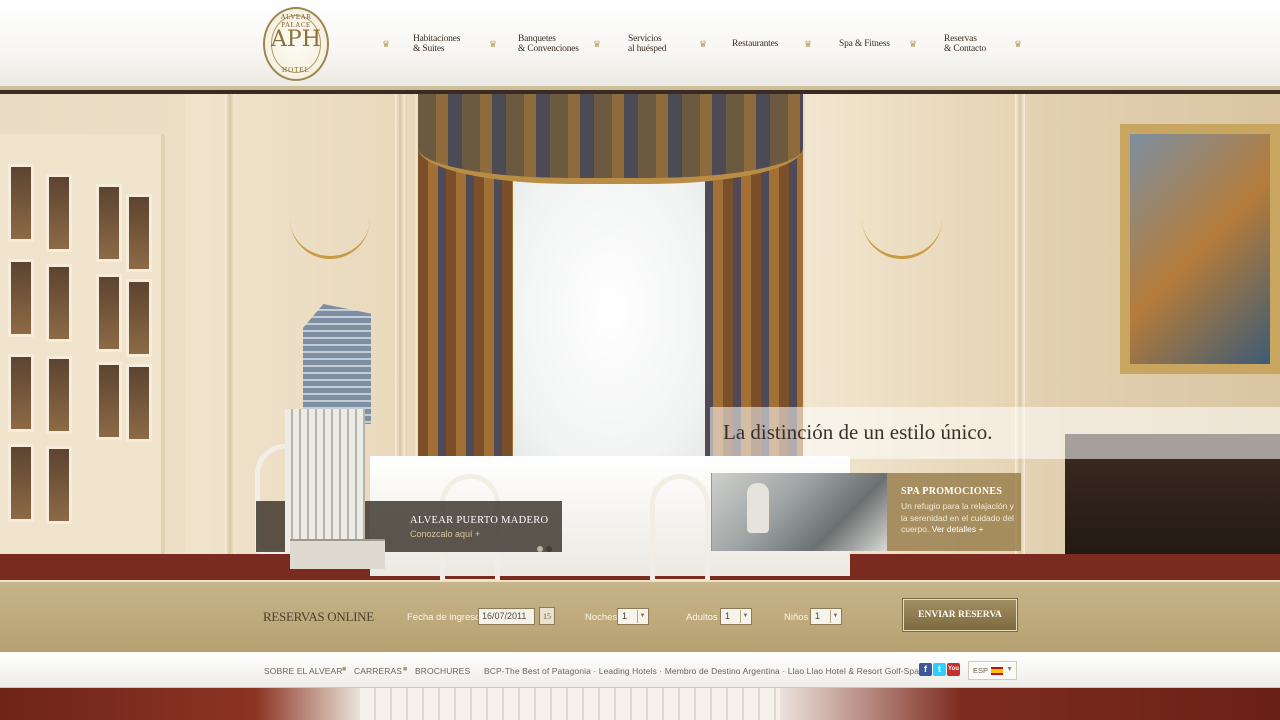 The image size is (1280, 720). I want to click on nav-item-spa-fitness: Spa & Fitness, so click(864, 44).